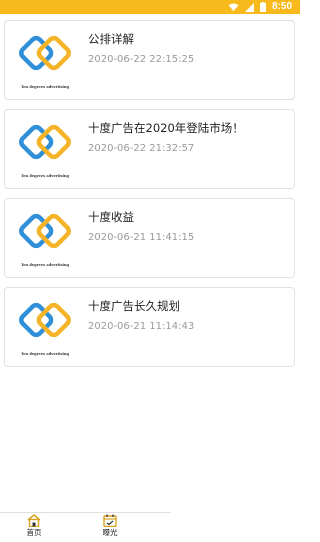 Image resolution: width=320 pixels, height=542 pixels. What do you see at coordinates (141, 326) in the screenshot?
I see `article-date: 2020-06-21 11:14:43` at bounding box center [141, 326].